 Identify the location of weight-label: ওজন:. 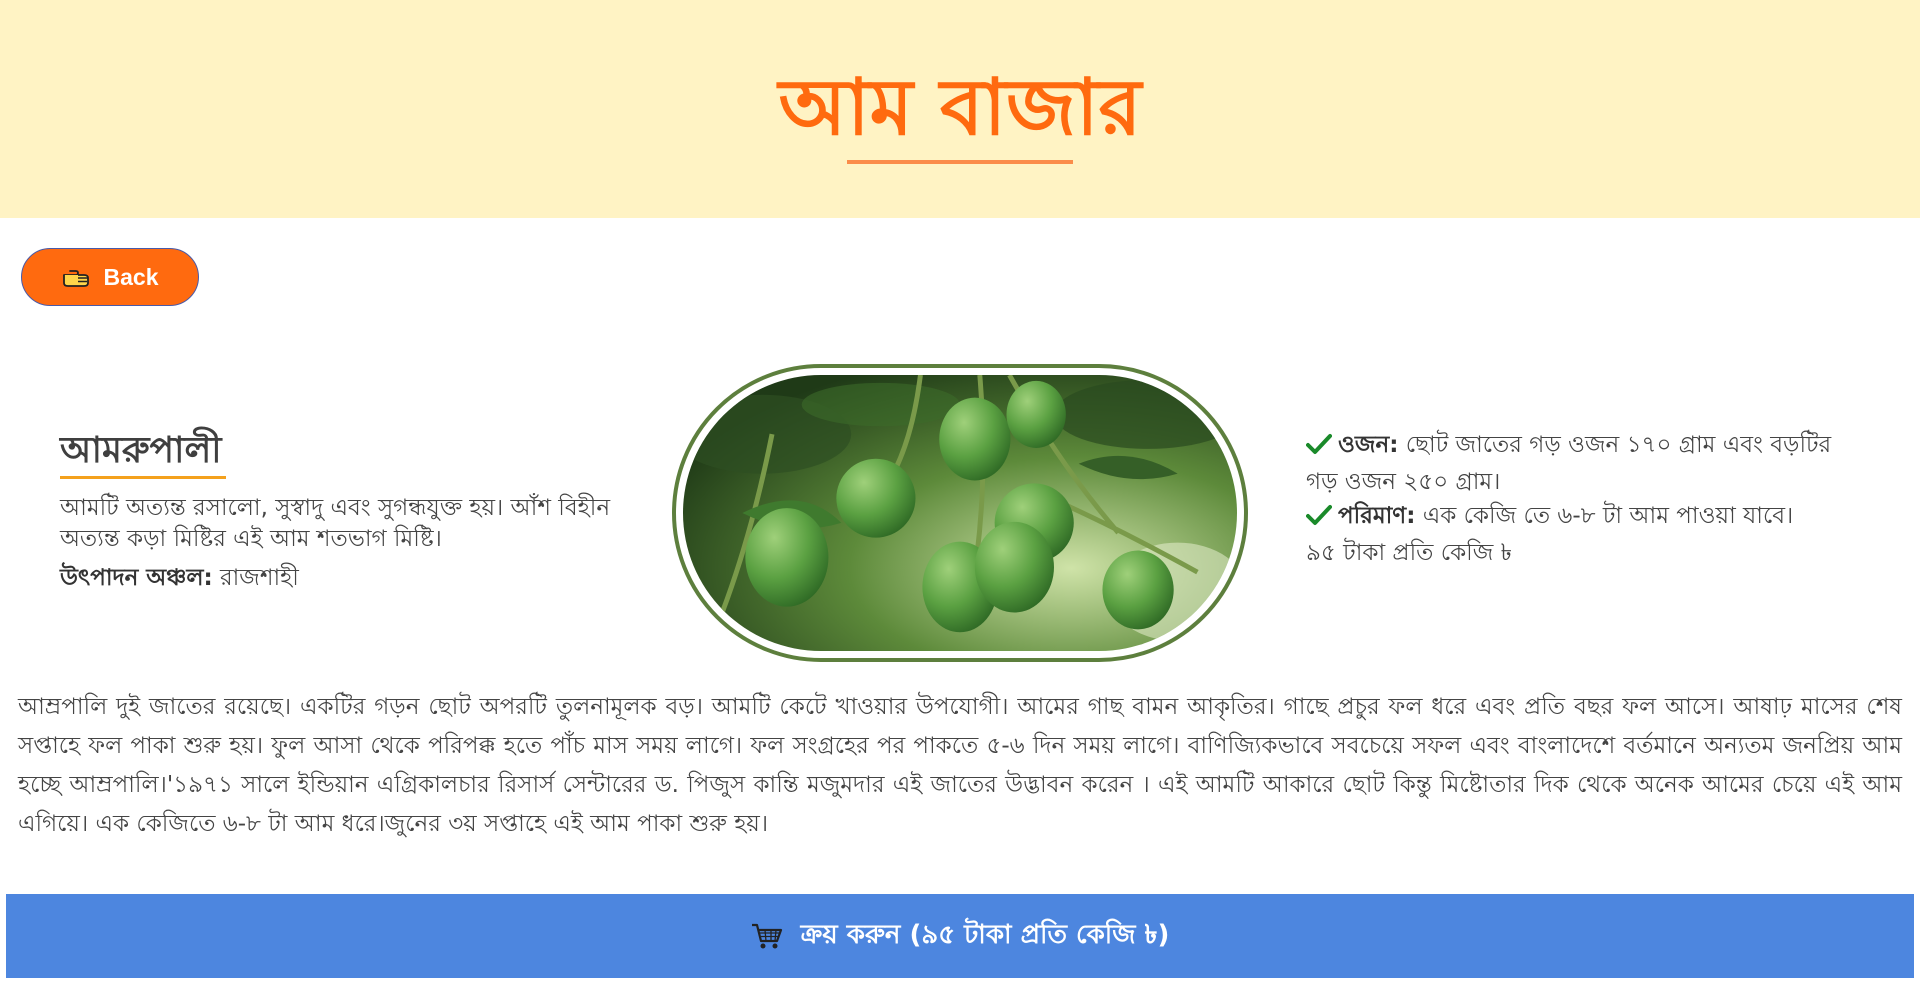
(1368, 445).